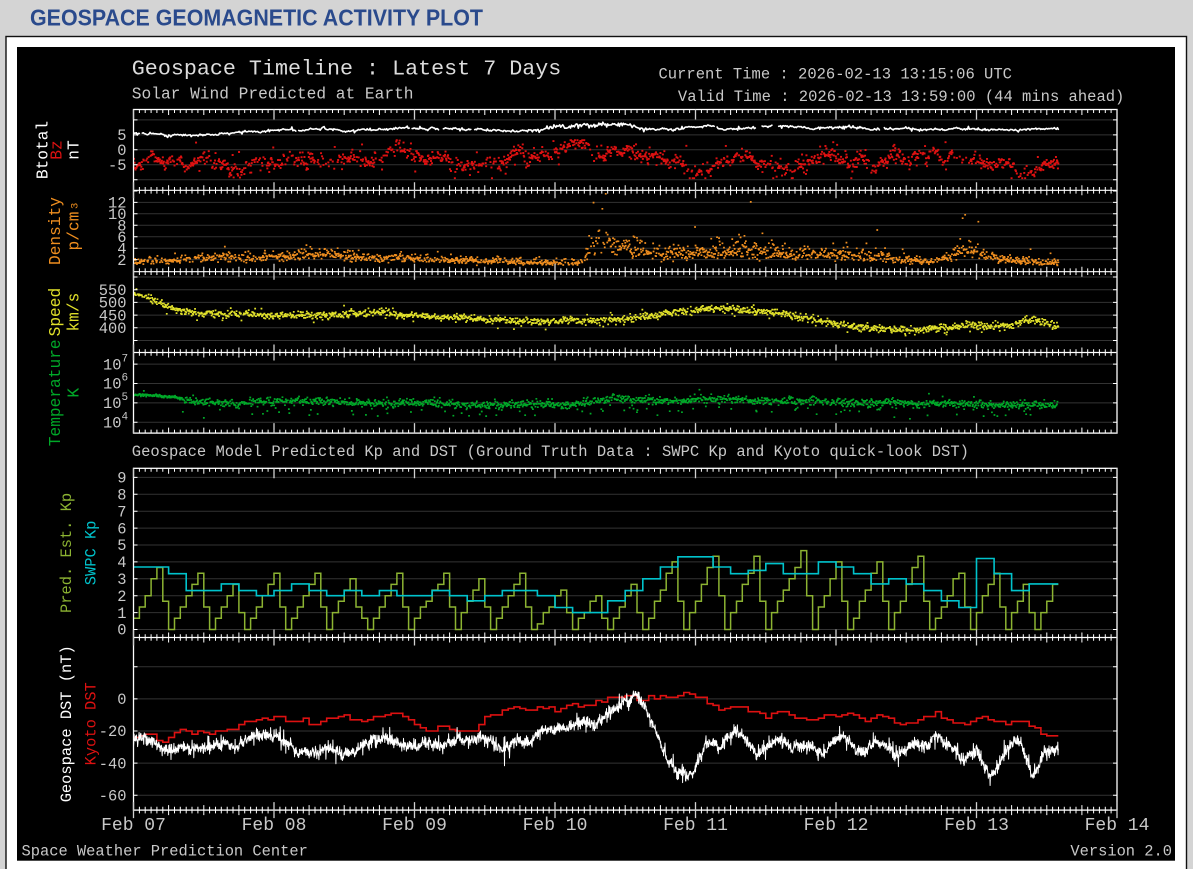 This screenshot has height=869, width=1193. What do you see at coordinates (121, 496) in the screenshot?
I see `svg-text: 8` at bounding box center [121, 496].